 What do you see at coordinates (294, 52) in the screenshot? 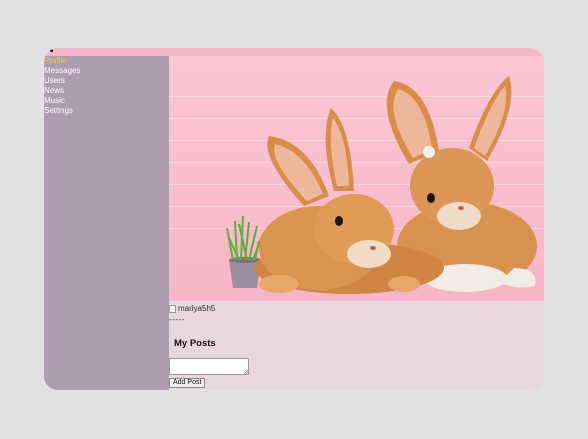
I see `header` at bounding box center [294, 52].